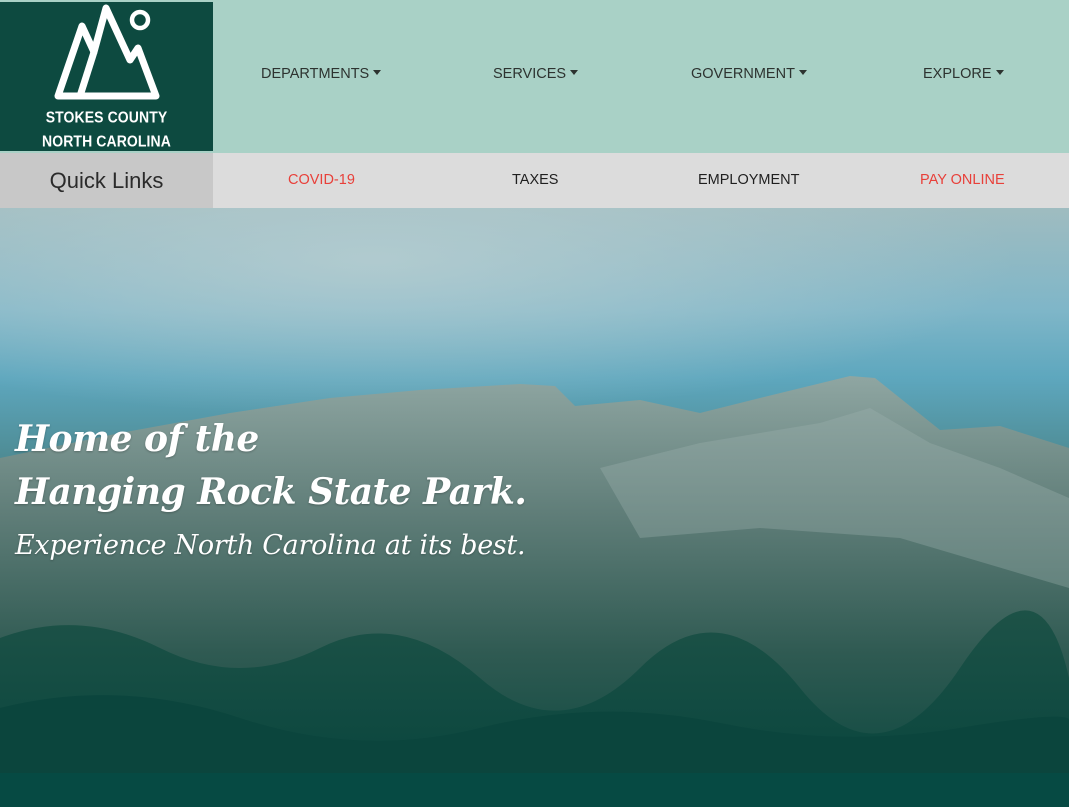 This screenshot has height=807, width=1069. Describe the element at coordinates (107, 52) in the screenshot. I see `mountain-logo-icon` at that location.